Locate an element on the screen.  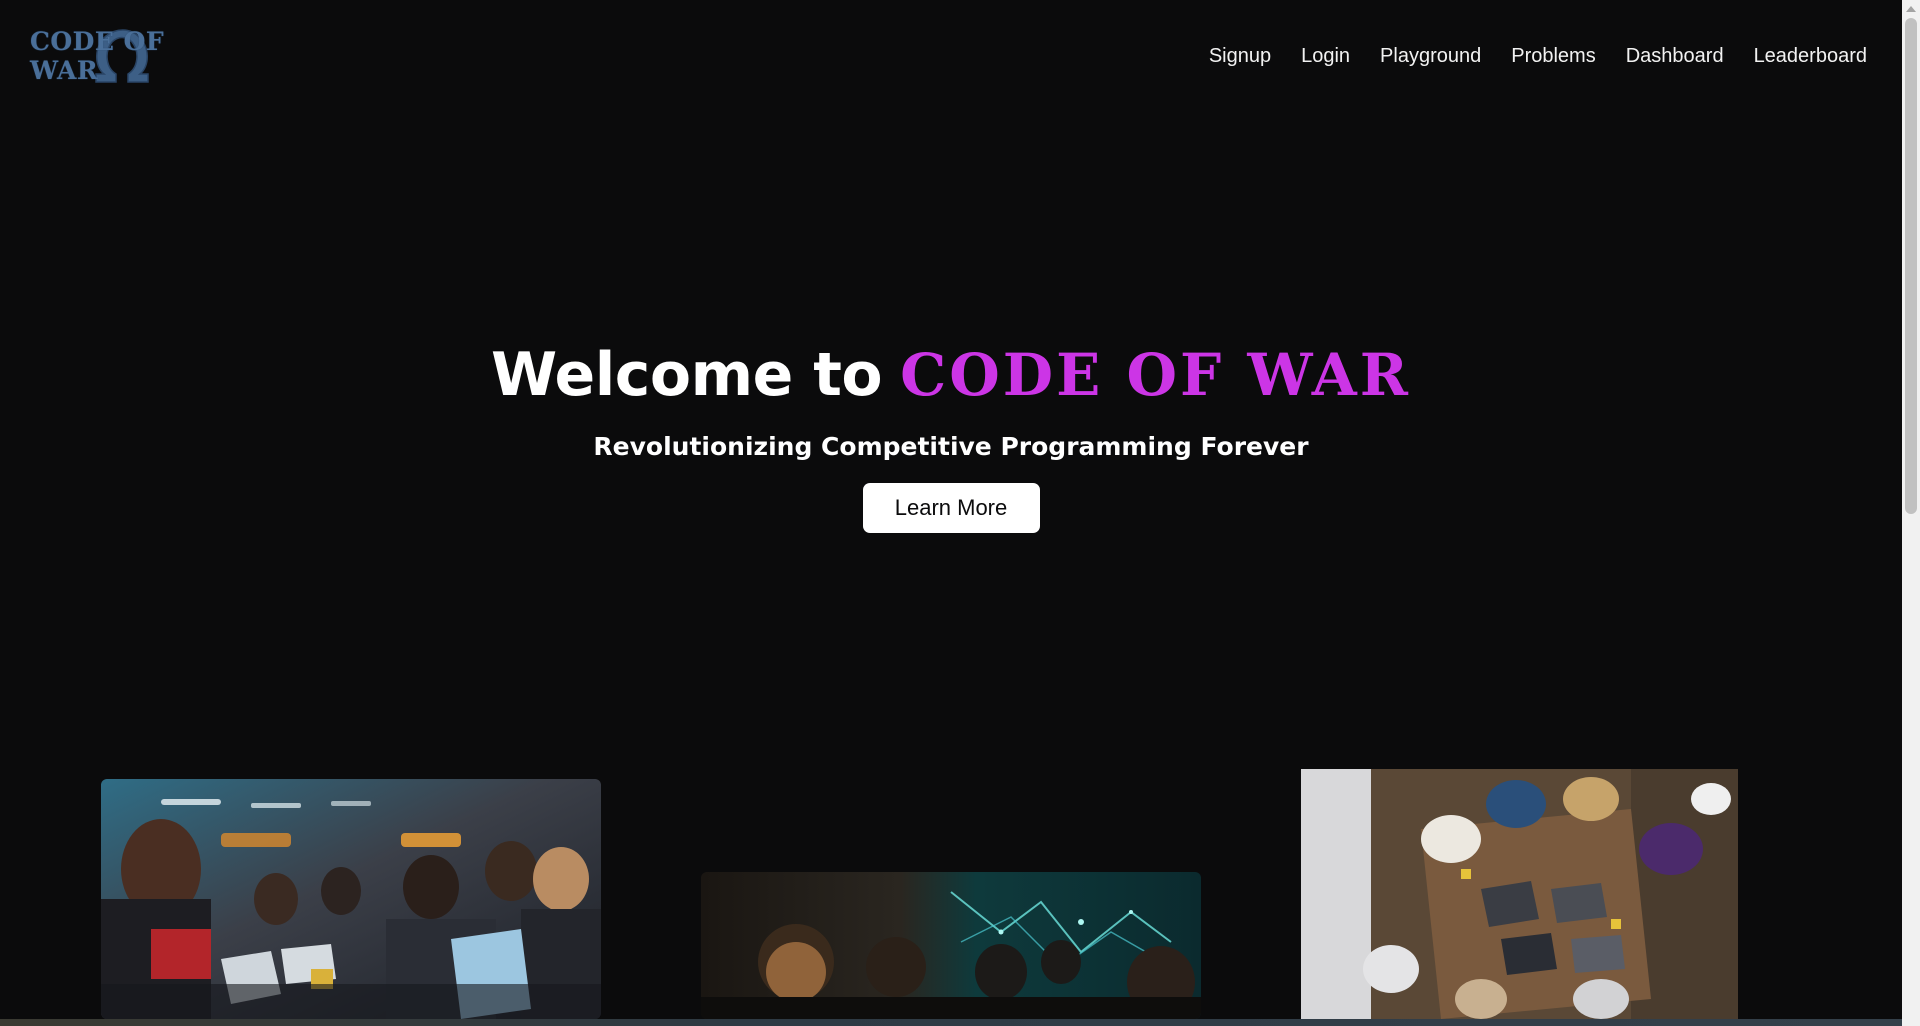
dark-coding-room-image is located at coordinates (951, 945).